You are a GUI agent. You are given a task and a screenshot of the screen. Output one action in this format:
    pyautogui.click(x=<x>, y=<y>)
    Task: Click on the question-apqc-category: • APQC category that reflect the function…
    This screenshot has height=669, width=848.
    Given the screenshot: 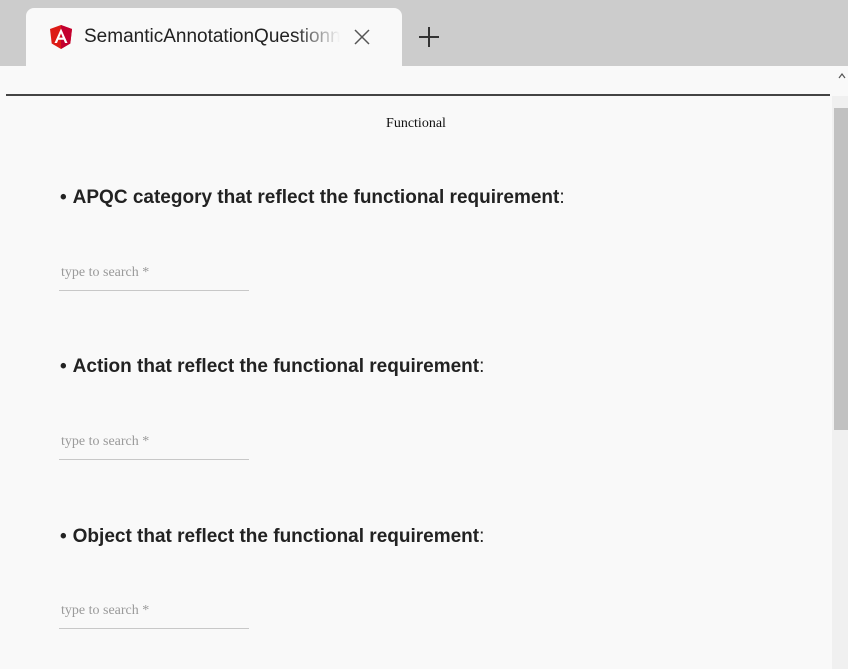 What is the action you would take?
    pyautogui.click(x=312, y=198)
    